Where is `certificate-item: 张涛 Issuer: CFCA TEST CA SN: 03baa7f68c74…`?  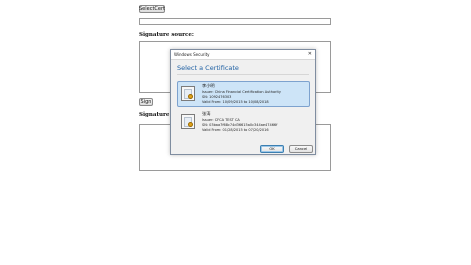 certificate-item: 张涛 Issuer: CFCA TEST CA SN: 03baa7f68c74… is located at coordinates (243, 122).